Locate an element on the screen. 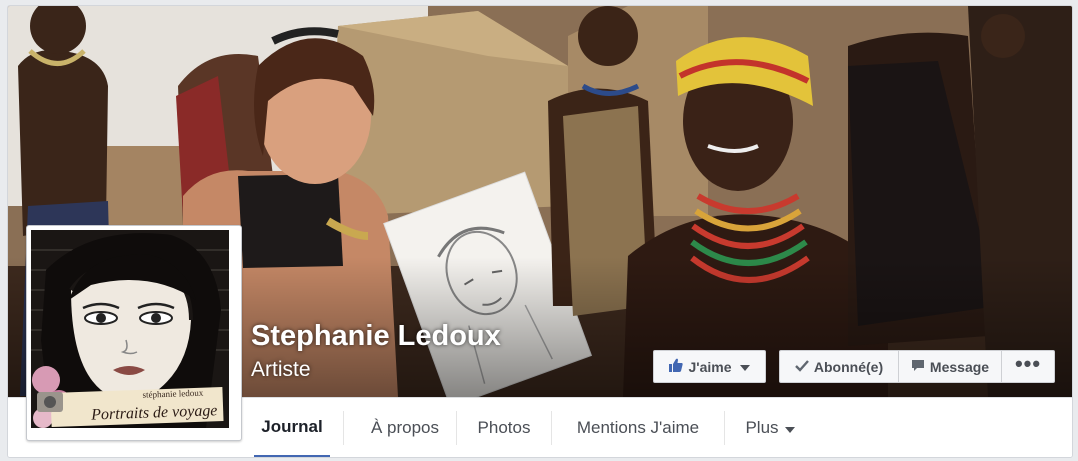 This screenshot has width=1078, height=461. tab-label: Plus is located at coordinates (762, 427).